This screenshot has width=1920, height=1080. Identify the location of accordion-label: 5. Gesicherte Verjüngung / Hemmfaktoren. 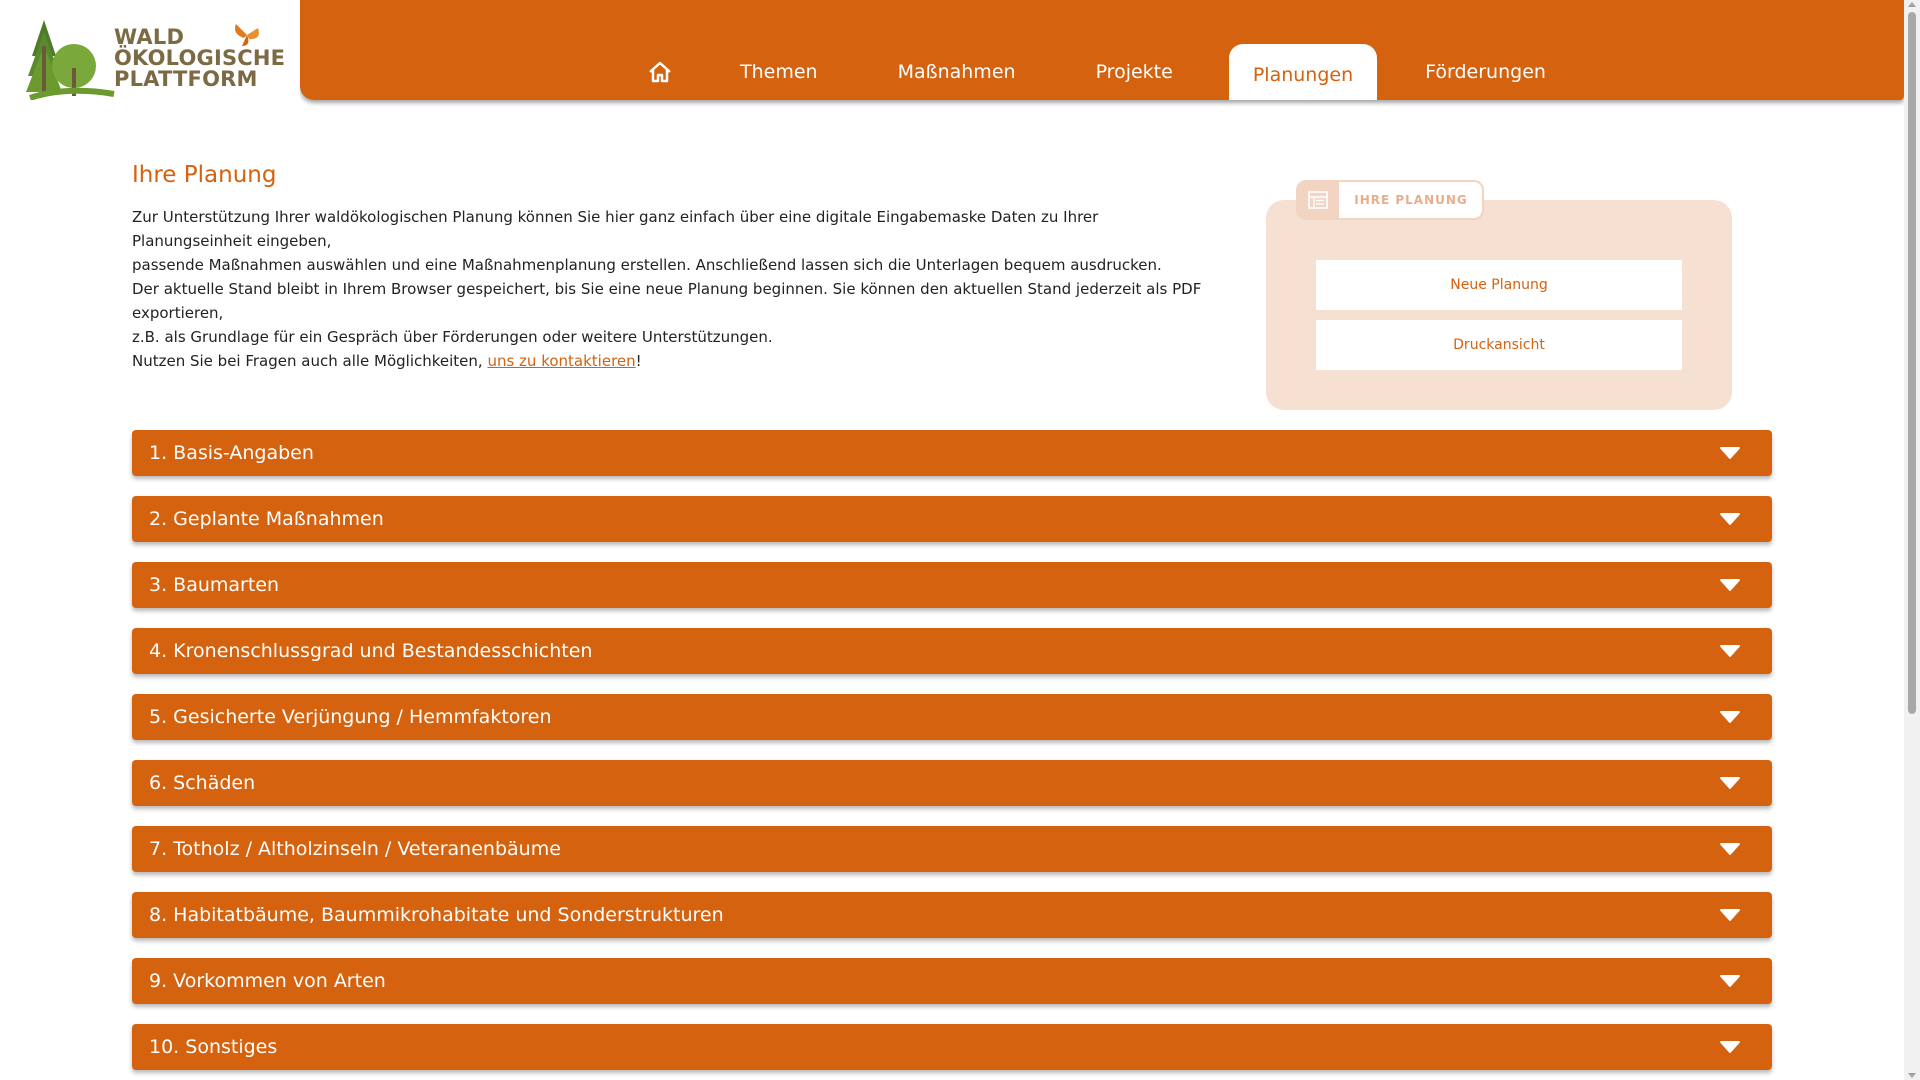
(350, 717).